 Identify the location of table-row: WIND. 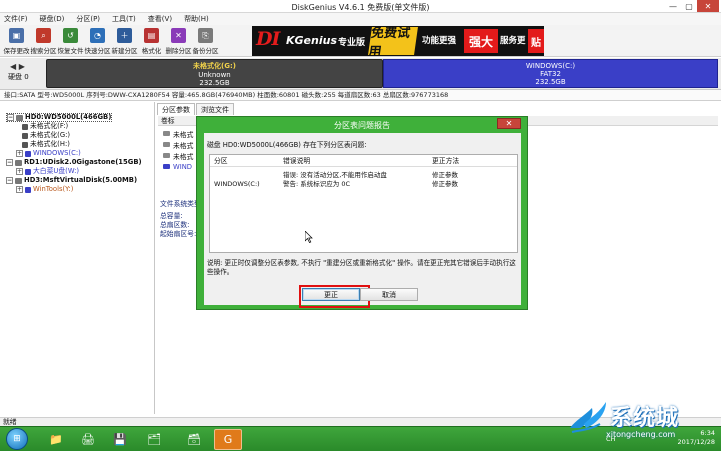
(177, 166).